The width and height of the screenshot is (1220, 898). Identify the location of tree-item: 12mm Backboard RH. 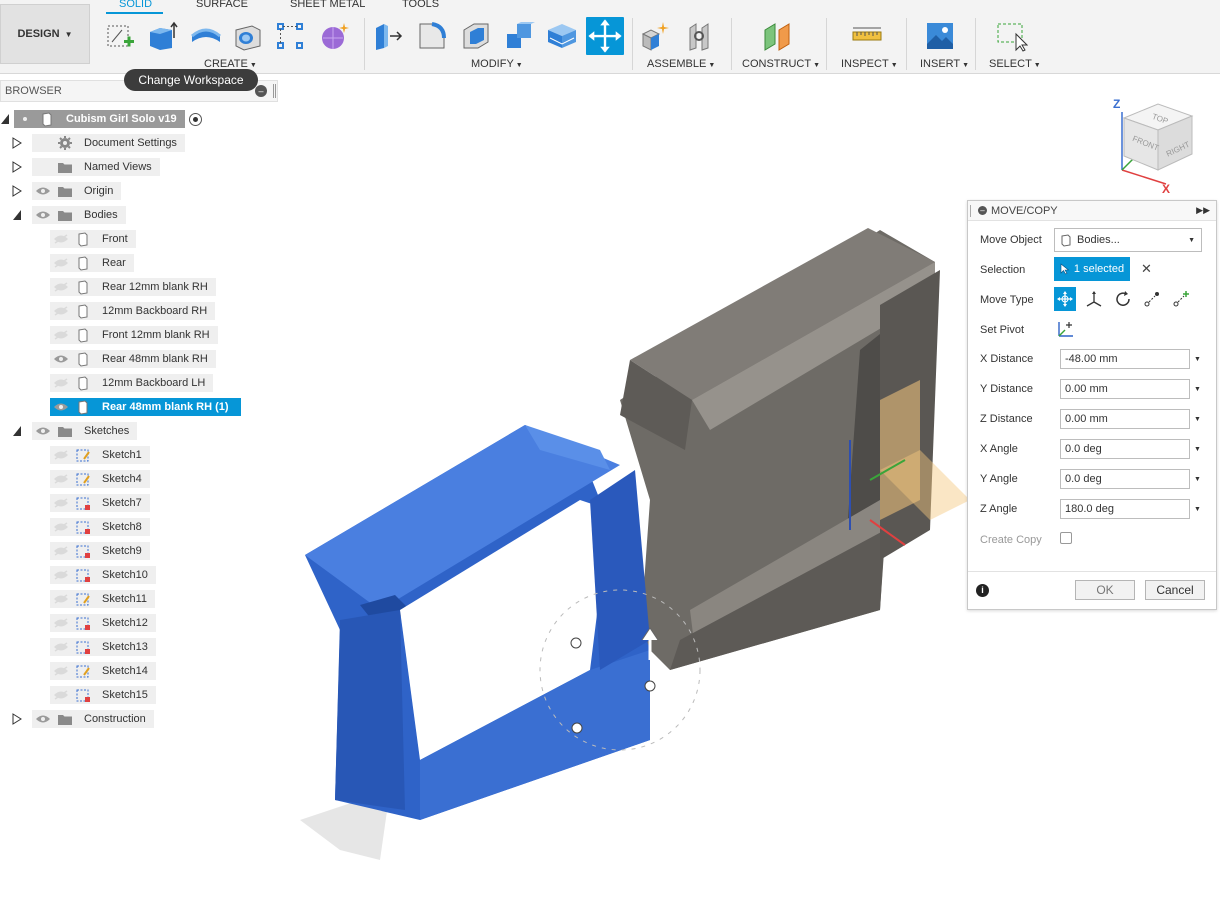
(133, 311).